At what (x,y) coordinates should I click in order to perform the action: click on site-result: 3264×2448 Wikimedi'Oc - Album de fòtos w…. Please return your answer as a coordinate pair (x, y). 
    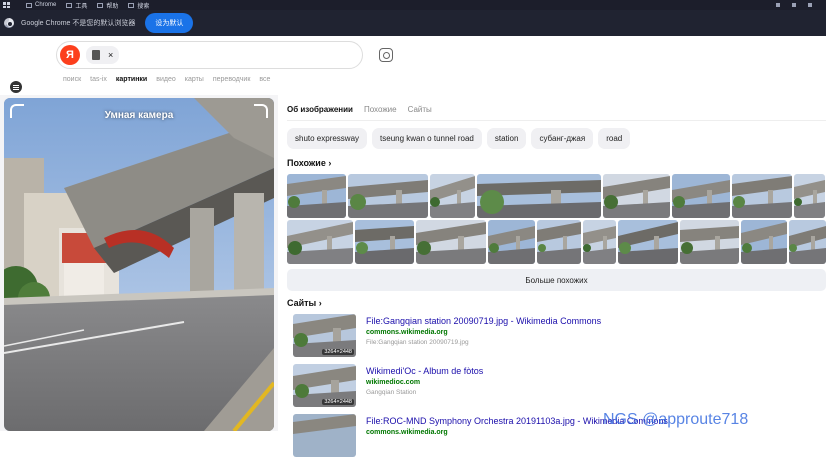
    Looking at the image, I should click on (388, 385).